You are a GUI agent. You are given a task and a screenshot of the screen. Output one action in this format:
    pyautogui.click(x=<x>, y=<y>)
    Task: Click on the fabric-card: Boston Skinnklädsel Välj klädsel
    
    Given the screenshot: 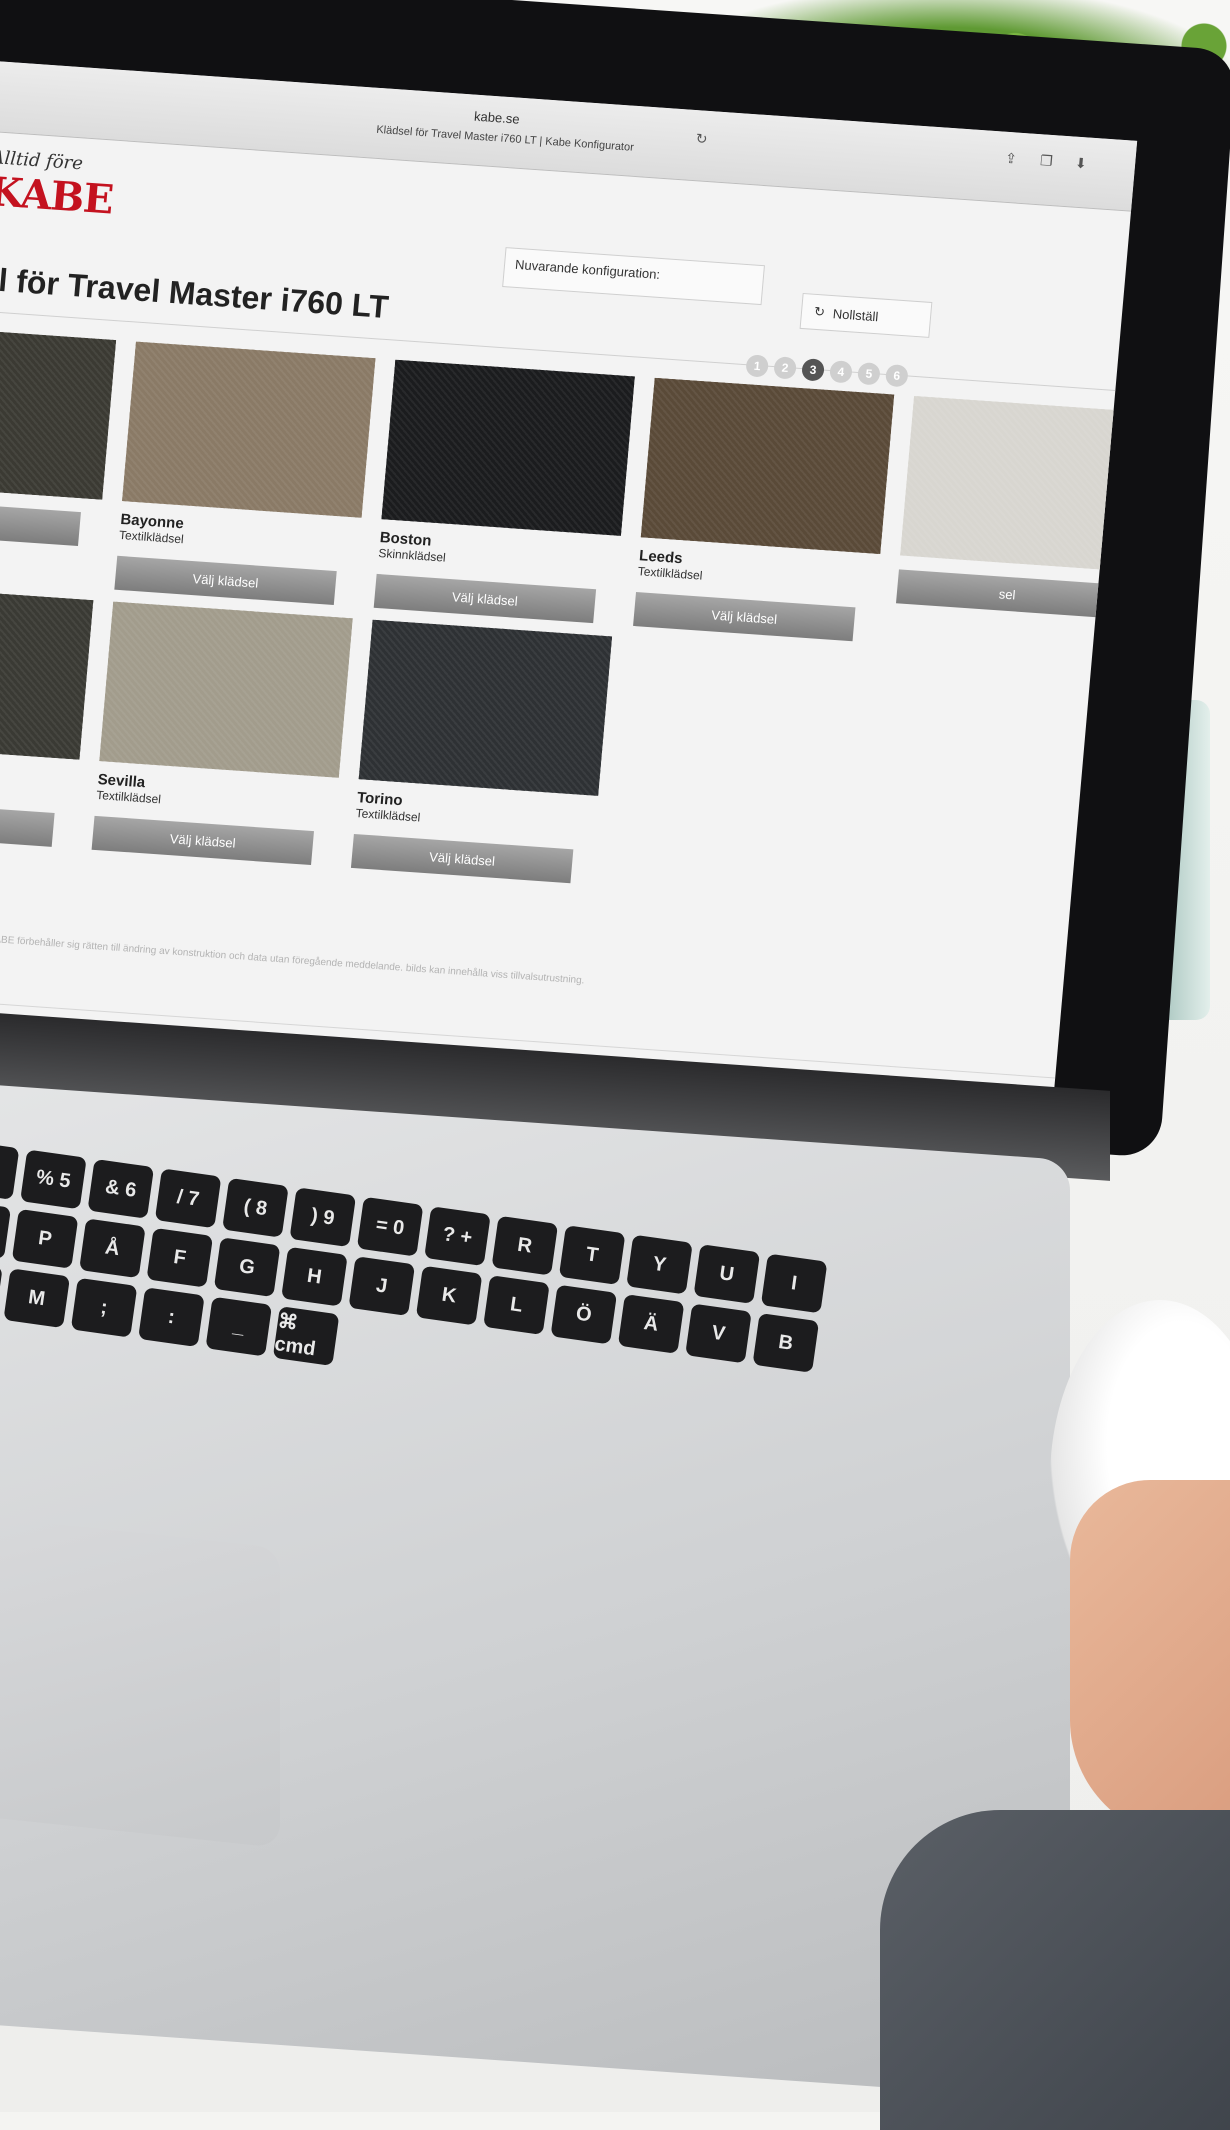 What is the action you would take?
    pyautogui.click(x=504, y=492)
    